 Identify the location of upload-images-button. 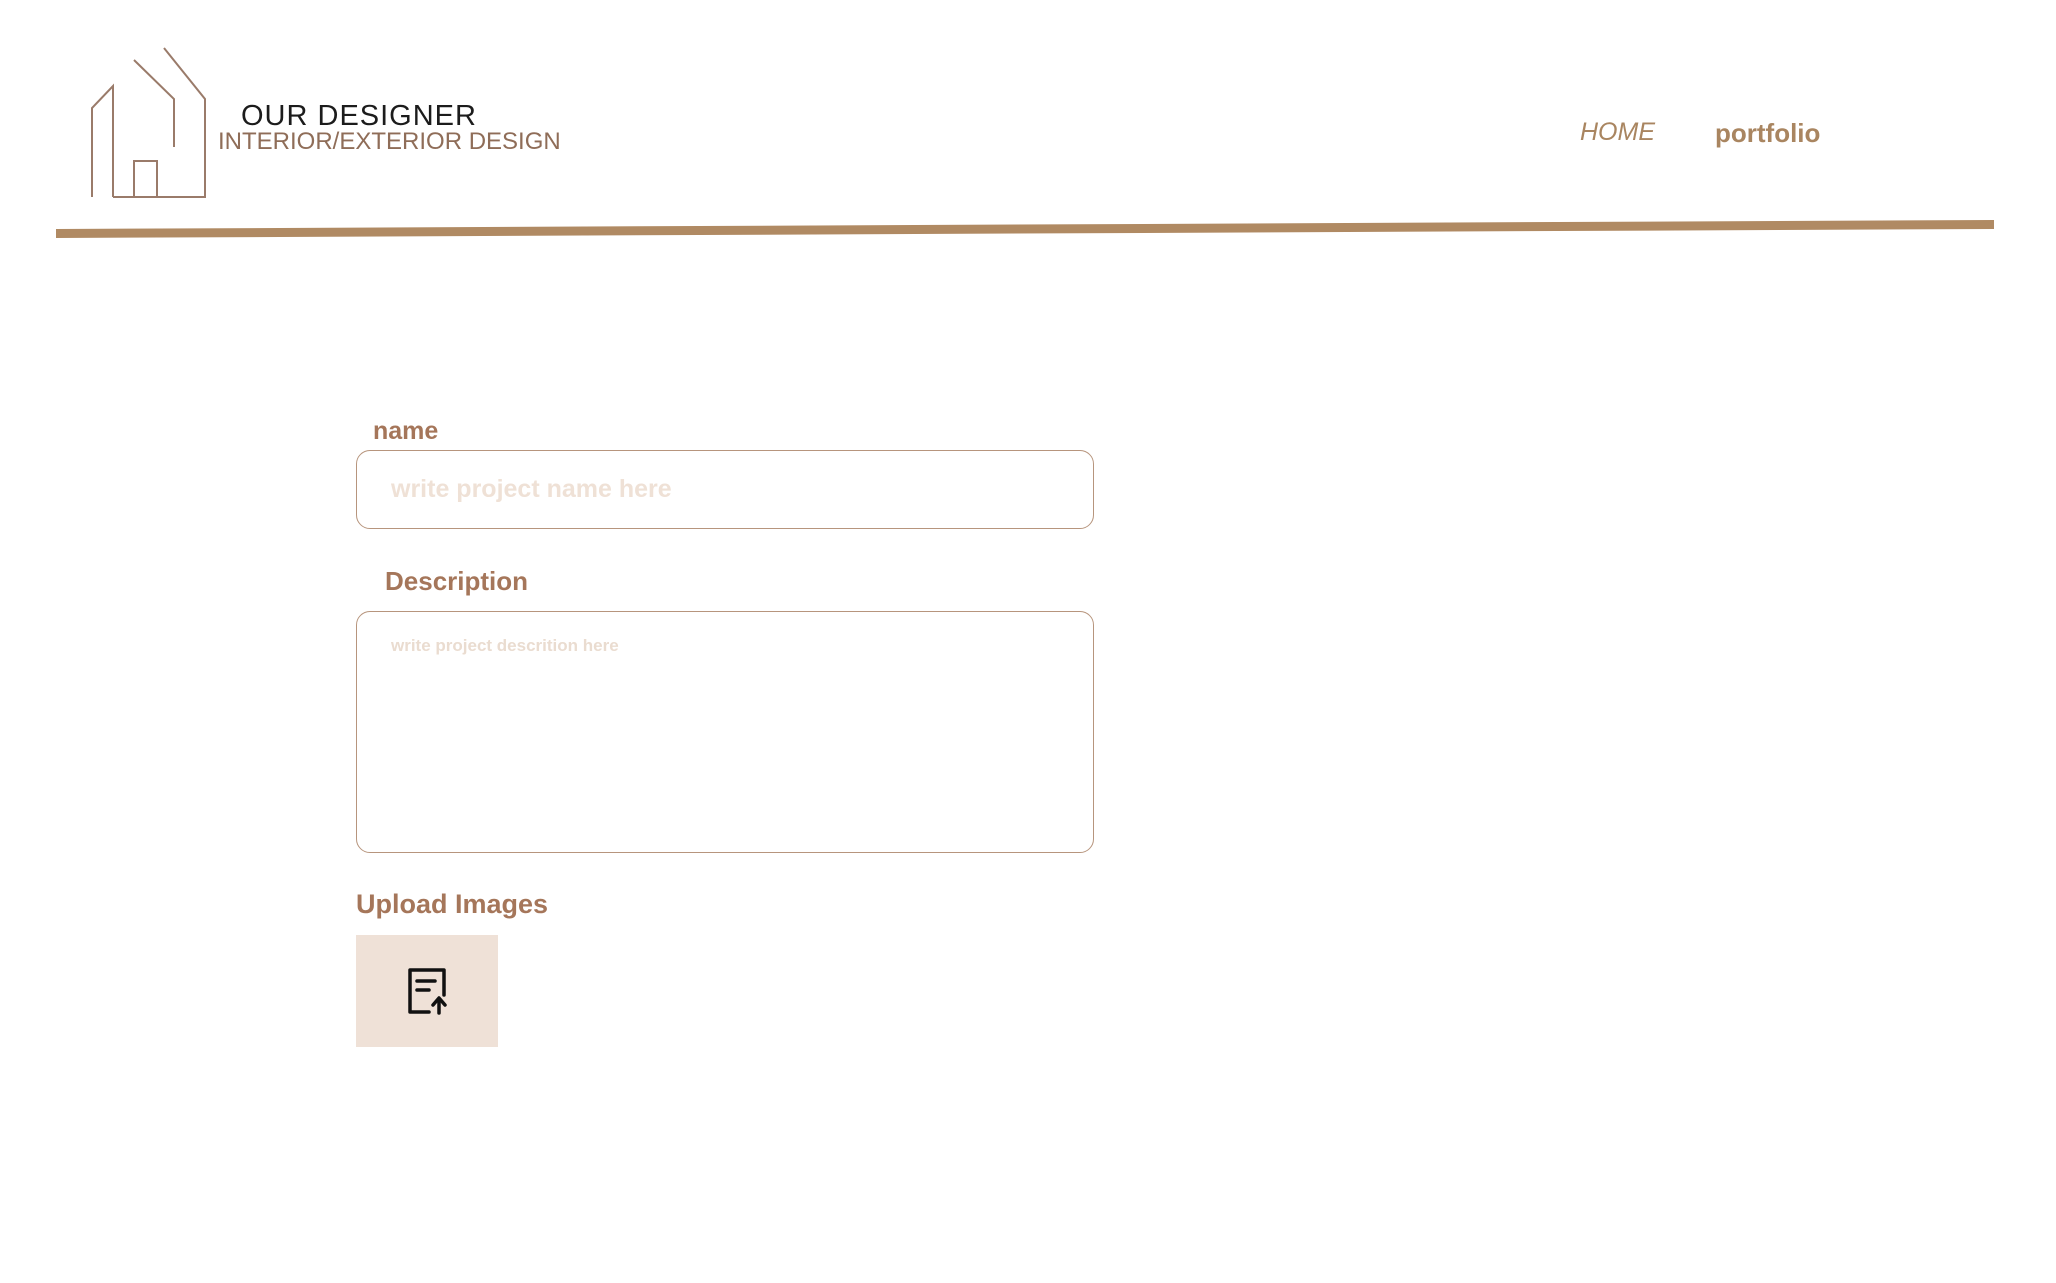
(427, 991).